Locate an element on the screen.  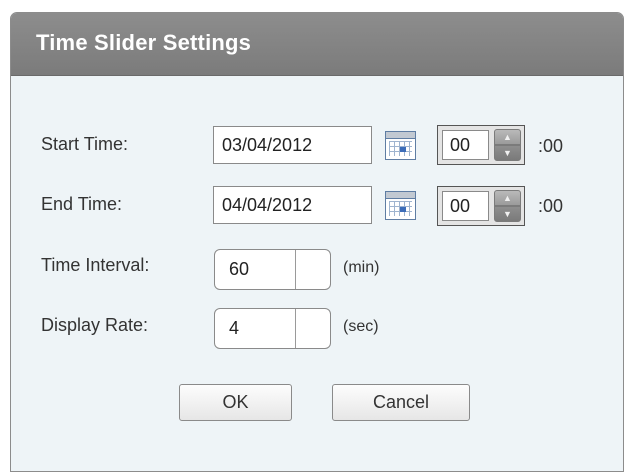
end-hour-down-icon: ▼ is located at coordinates (507, 214).